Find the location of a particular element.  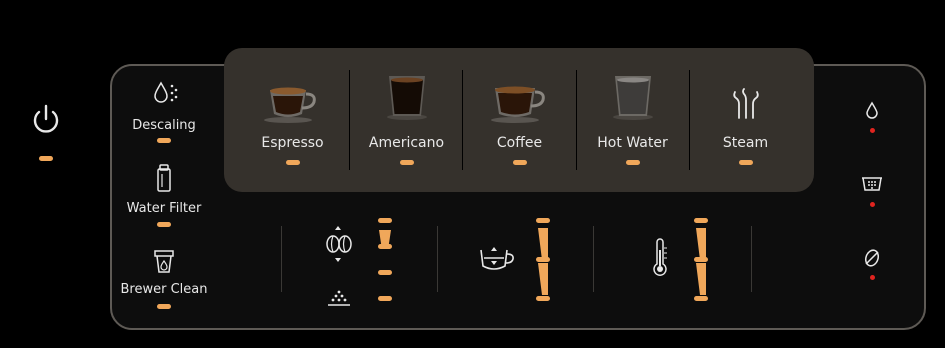

descaling-led is located at coordinates (164, 140).